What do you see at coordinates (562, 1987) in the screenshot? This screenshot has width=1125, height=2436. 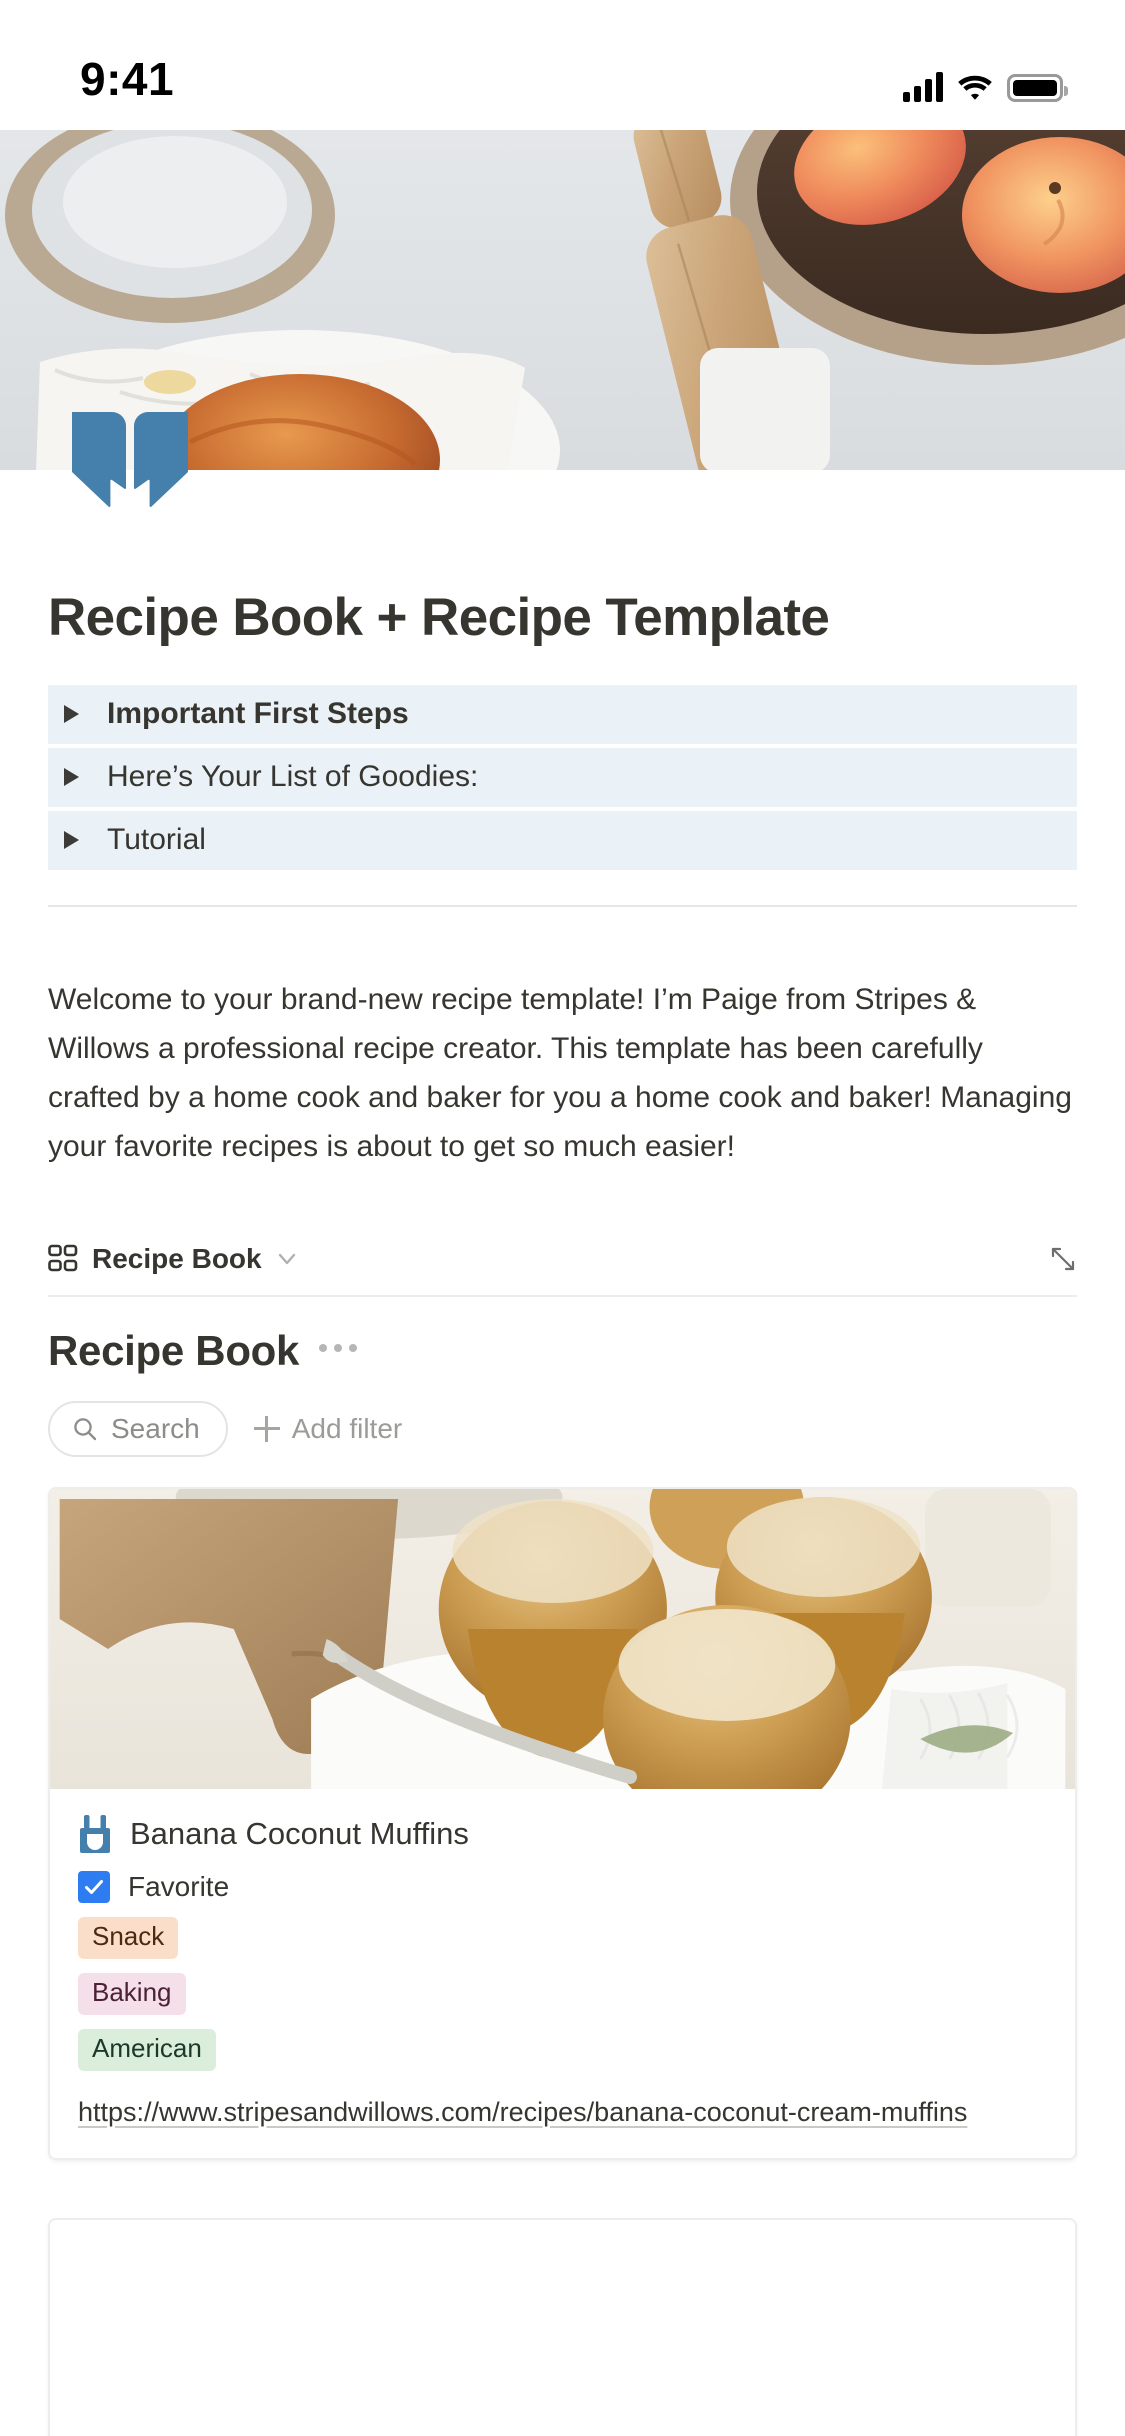 I see `tag-row-type: Baking` at bounding box center [562, 1987].